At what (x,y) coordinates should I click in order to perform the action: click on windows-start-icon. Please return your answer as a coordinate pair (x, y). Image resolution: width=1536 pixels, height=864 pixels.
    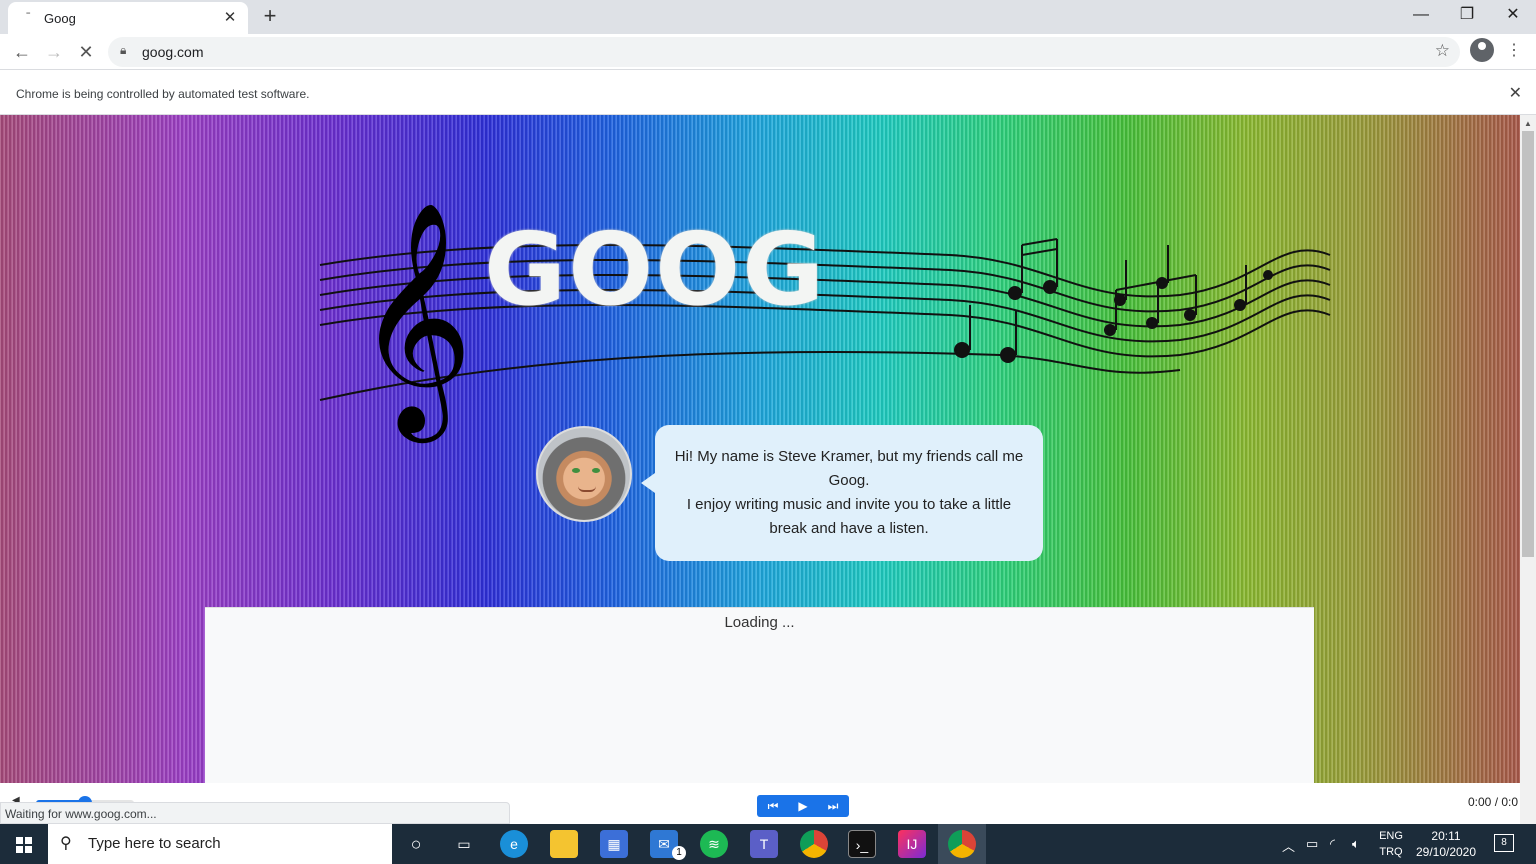
    Looking at the image, I should click on (24, 844).